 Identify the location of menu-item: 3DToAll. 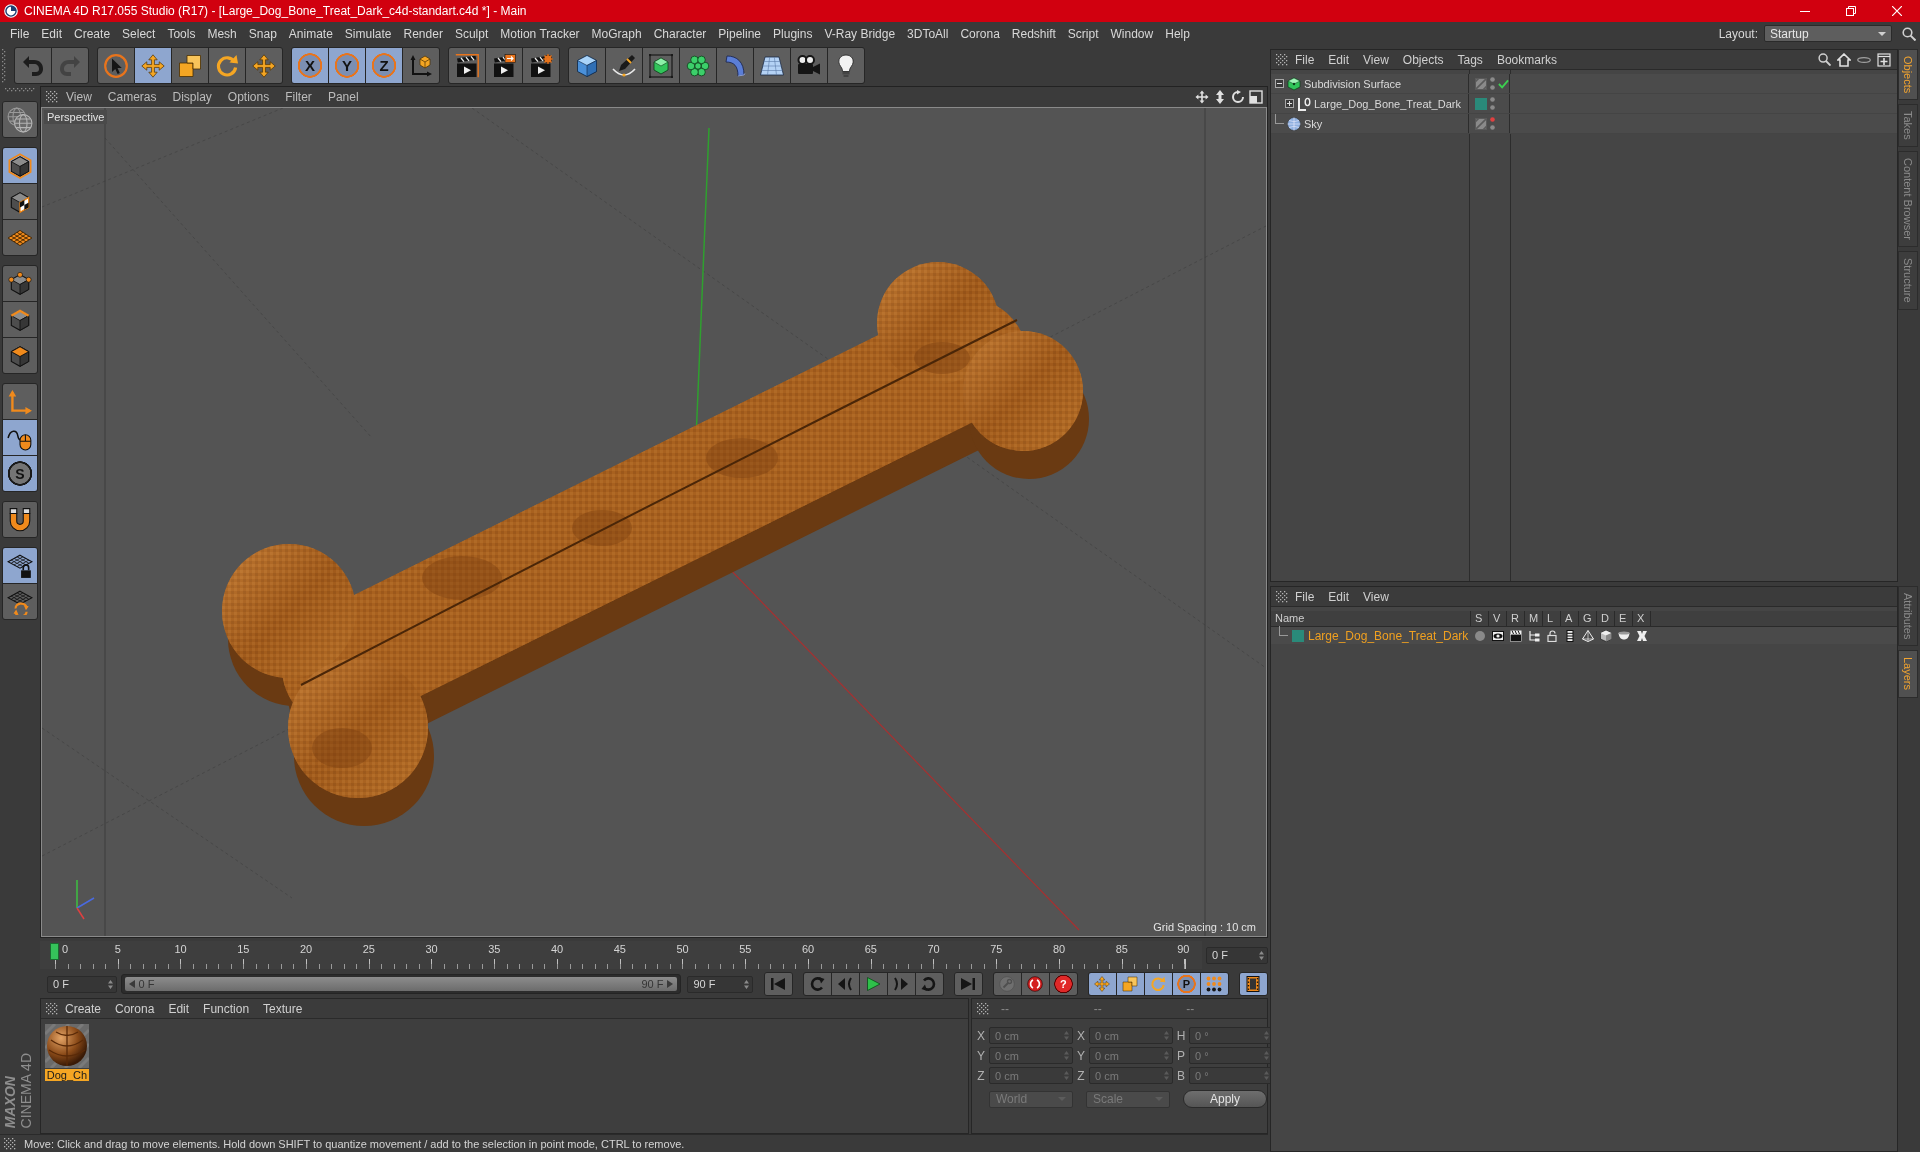
(928, 33).